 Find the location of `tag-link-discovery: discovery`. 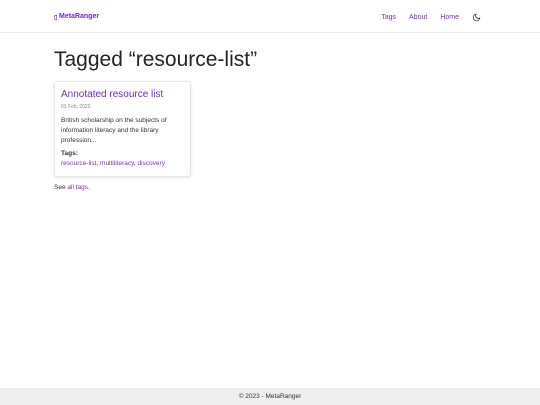

tag-link-discovery: discovery is located at coordinates (151, 163).